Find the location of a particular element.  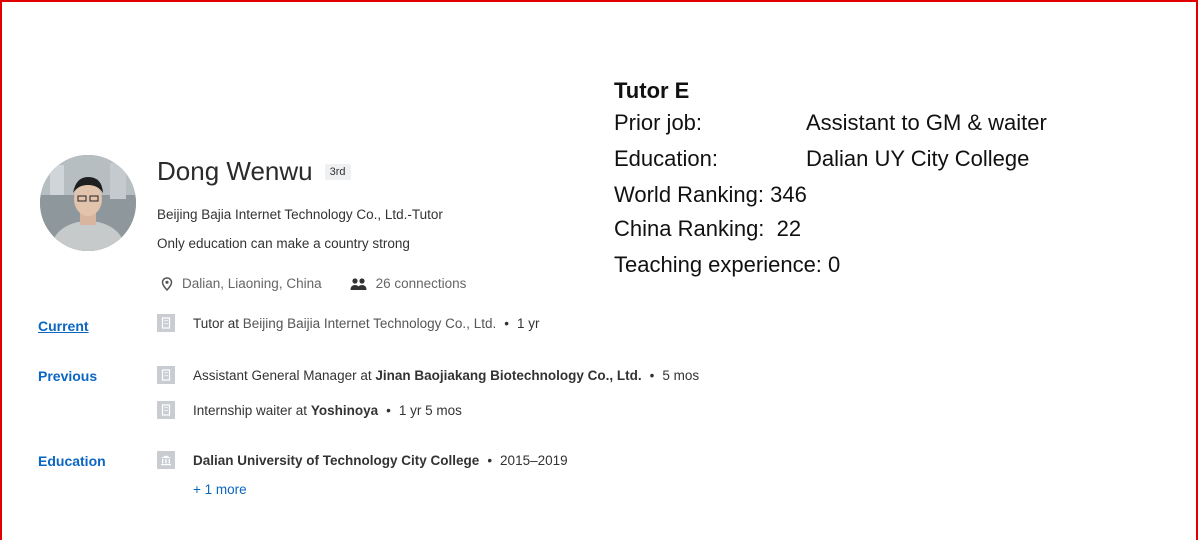

overlay-title: Tutor E is located at coordinates (652, 90).